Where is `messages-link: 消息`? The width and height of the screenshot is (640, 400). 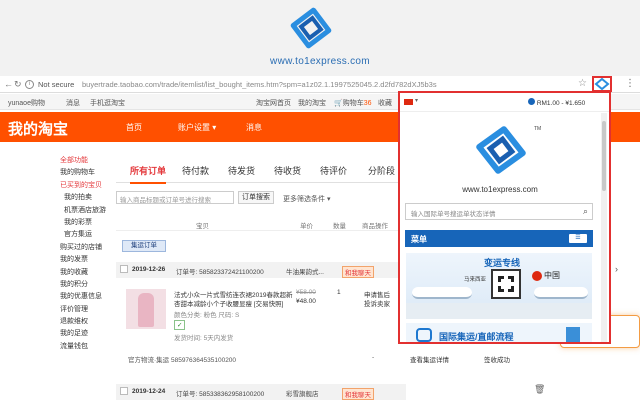 messages-link: 消息 is located at coordinates (73, 103).